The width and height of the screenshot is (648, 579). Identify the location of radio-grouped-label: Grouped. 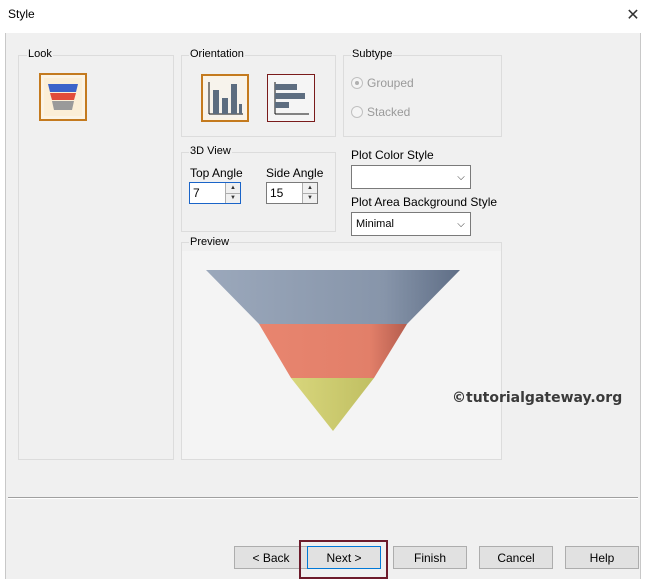
(390, 83).